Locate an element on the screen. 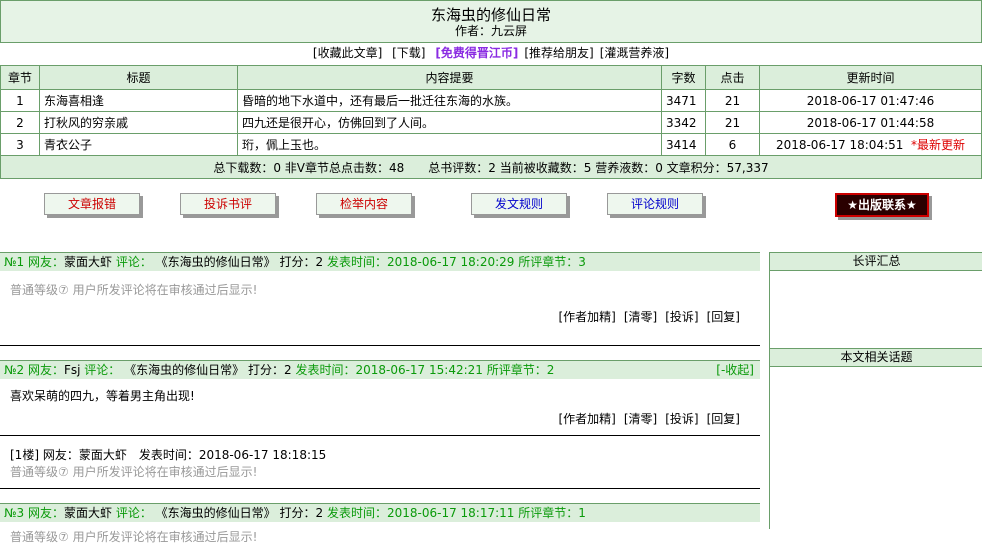 The height and width of the screenshot is (545, 982). chapter-words: 3414 is located at coordinates (683, 144).